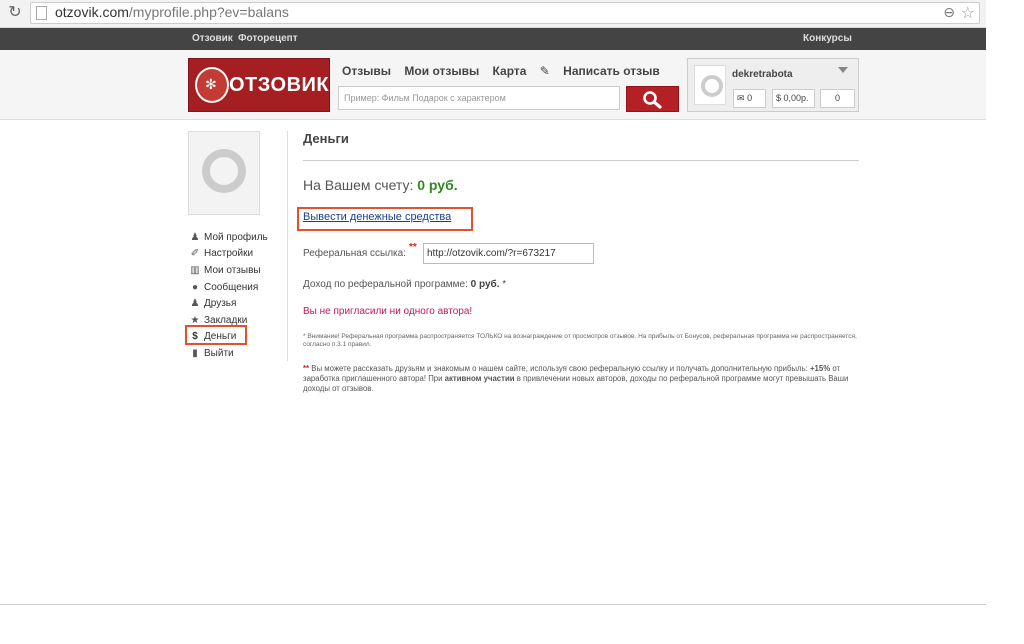 The image size is (1024, 644). Describe the element at coordinates (232, 270) in the screenshot. I see `sidebar-item-label: Мои отзывы` at that location.